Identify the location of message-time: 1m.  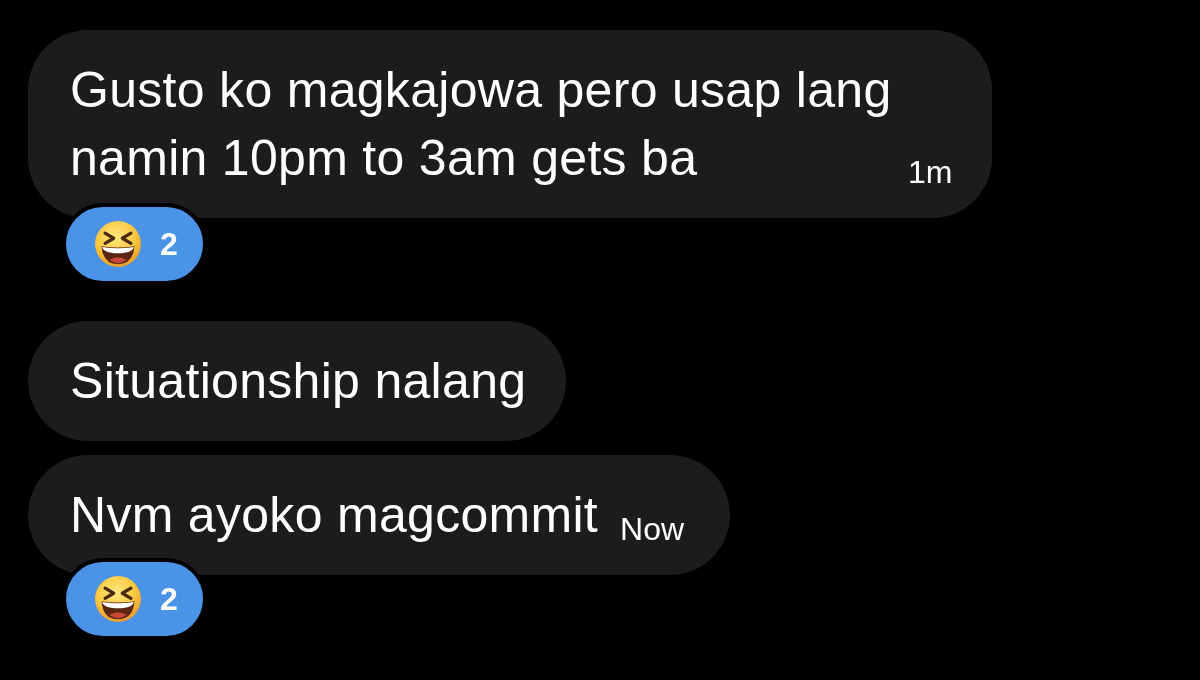
(930, 172).